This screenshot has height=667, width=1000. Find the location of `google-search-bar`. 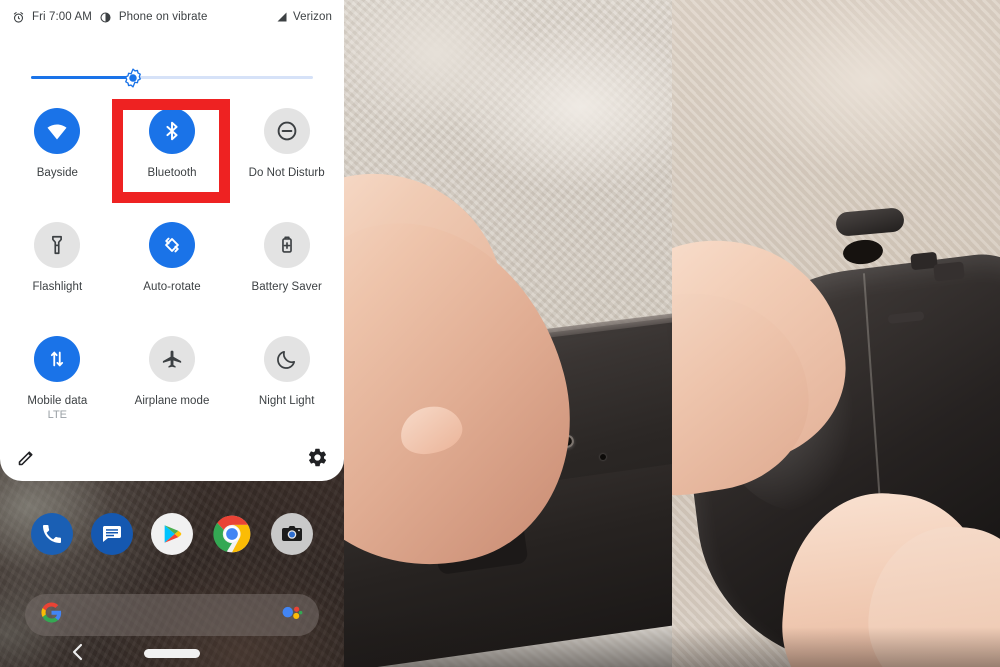

google-search-bar is located at coordinates (172, 615).